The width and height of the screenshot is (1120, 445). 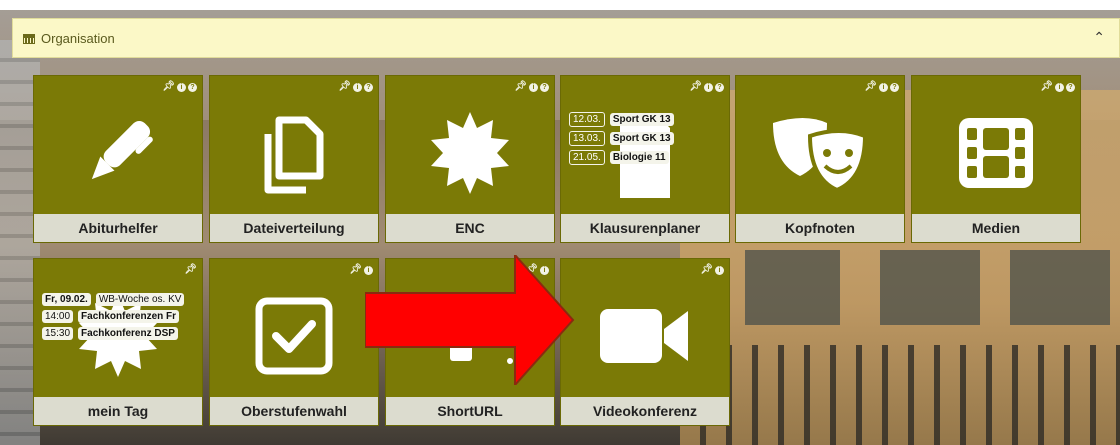 I want to click on list-item: 14:00 Fachkonferenzen Fr, so click(x=113, y=316).